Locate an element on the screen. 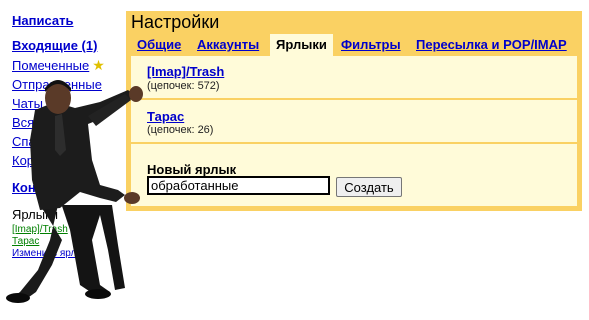 This screenshot has height=320, width=589. tab-general: Общие is located at coordinates (159, 45).